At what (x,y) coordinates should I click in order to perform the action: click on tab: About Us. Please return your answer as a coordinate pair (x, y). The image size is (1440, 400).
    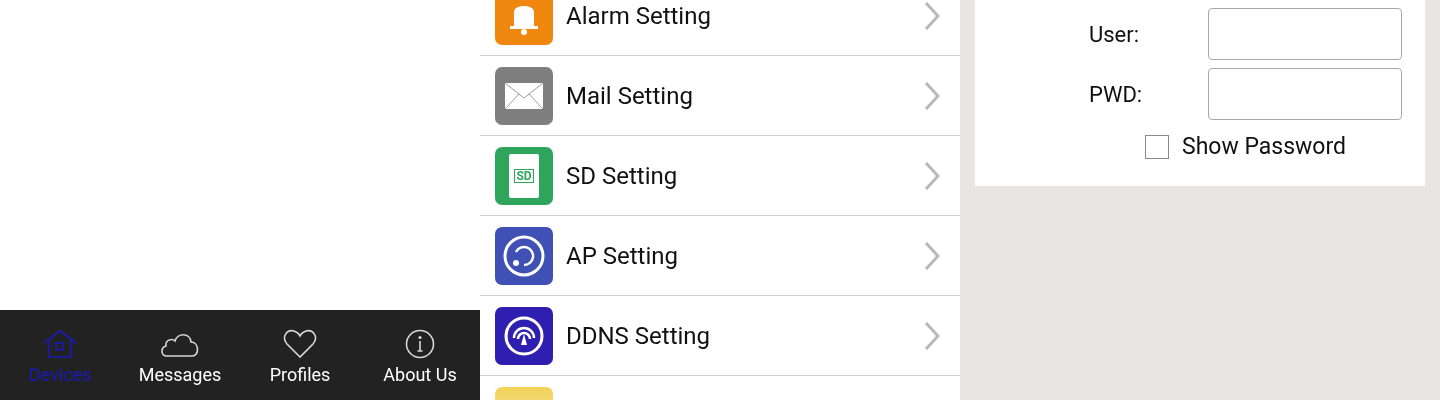
    Looking at the image, I should click on (420, 355).